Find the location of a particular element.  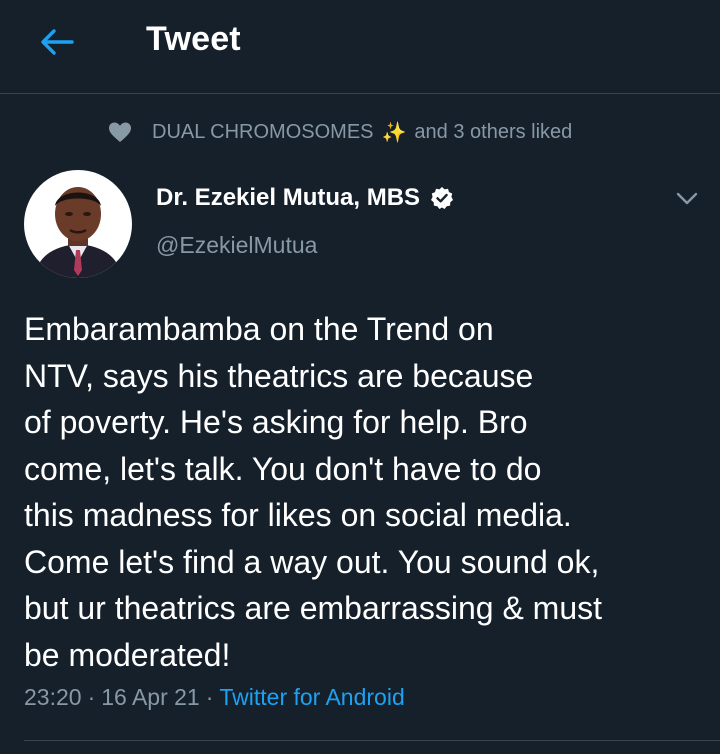

tweet-meta: 23:20 · 16 Apr 21 · Twitter for Android is located at coordinates (214, 697).